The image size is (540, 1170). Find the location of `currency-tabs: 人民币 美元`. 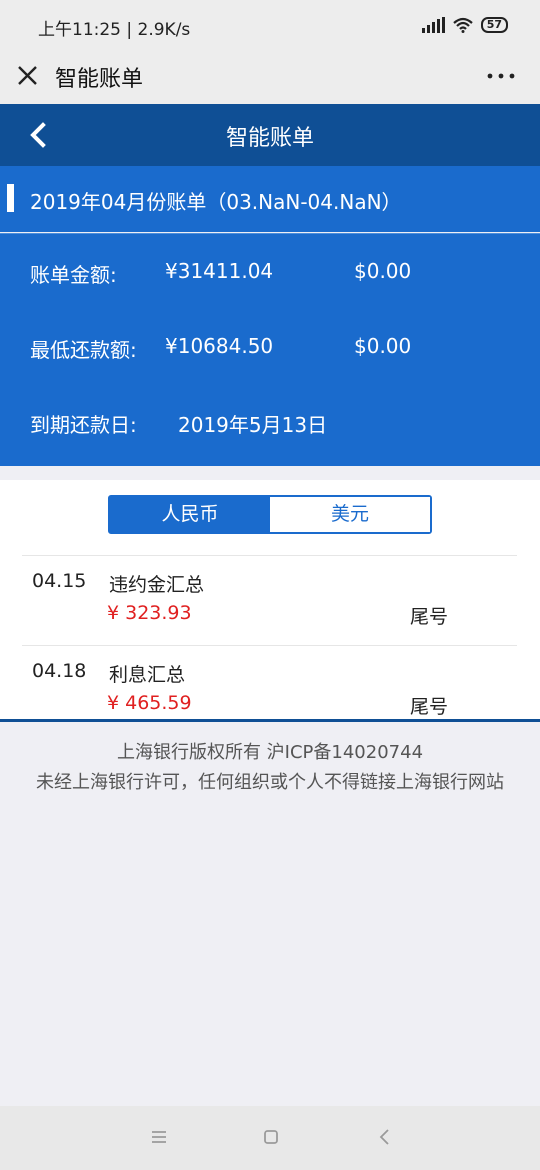

currency-tabs: 人民币 美元 is located at coordinates (270, 514).